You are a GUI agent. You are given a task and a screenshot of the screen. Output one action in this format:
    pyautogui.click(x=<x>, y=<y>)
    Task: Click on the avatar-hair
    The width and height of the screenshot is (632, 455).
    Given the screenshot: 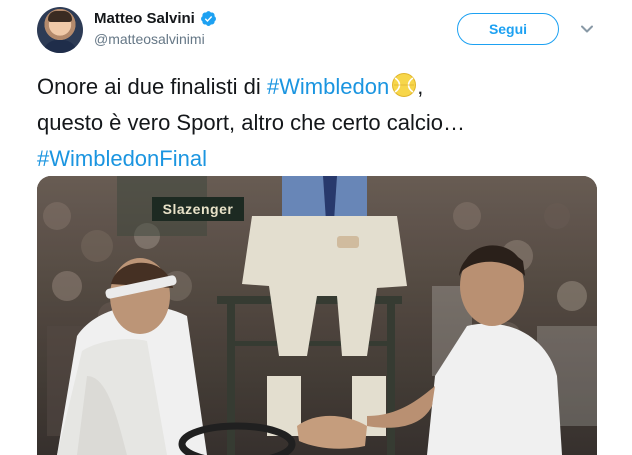 What is the action you would take?
    pyautogui.click(x=60, y=16)
    